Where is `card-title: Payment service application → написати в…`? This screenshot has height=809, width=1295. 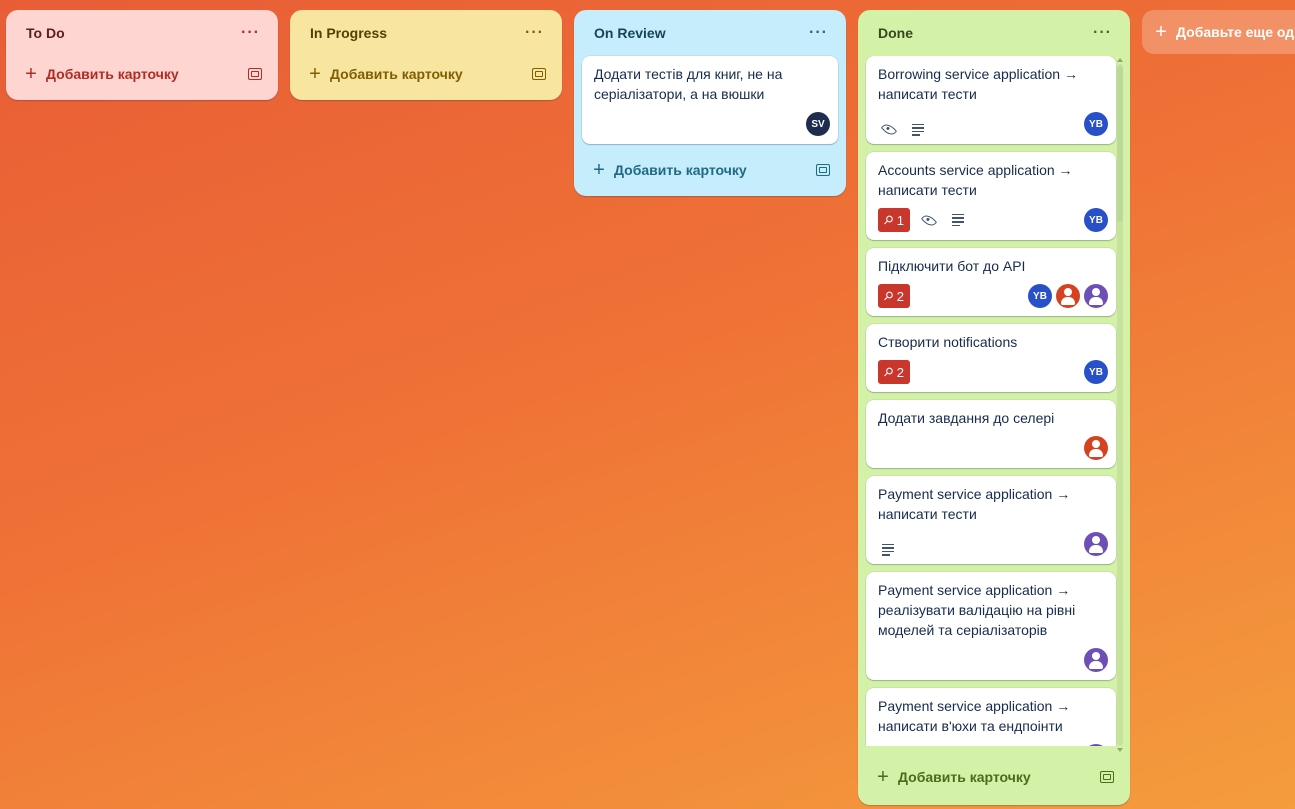
card-title: Payment service application → написати в… is located at coordinates (974, 716).